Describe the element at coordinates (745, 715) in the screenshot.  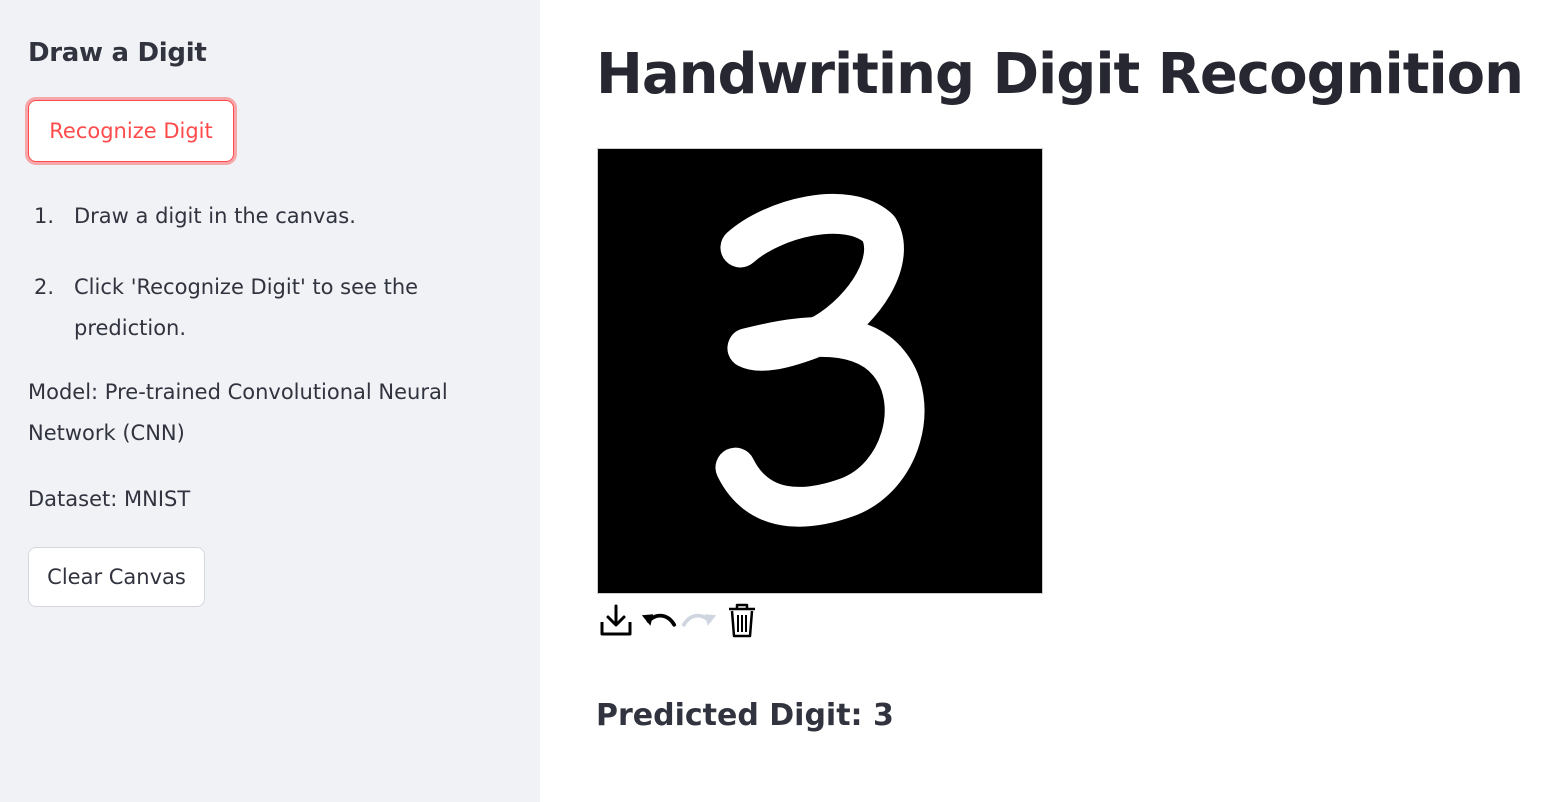
I see `predicted-digit-text: Predicted Digit: 3` at that location.